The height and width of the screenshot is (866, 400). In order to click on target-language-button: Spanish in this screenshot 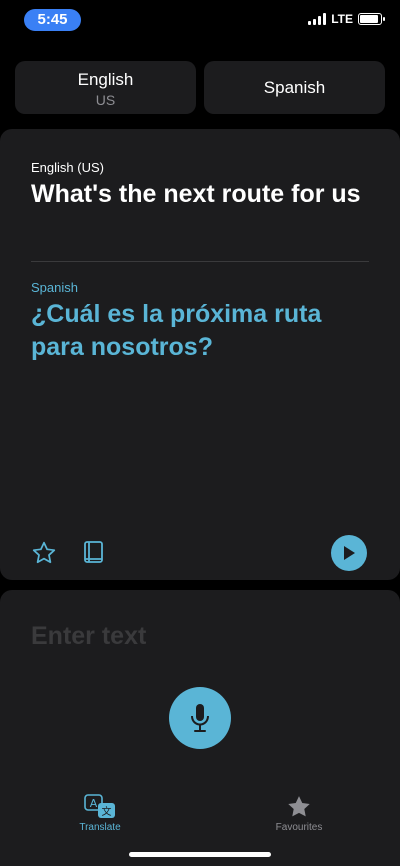, I will do `click(294, 87)`.